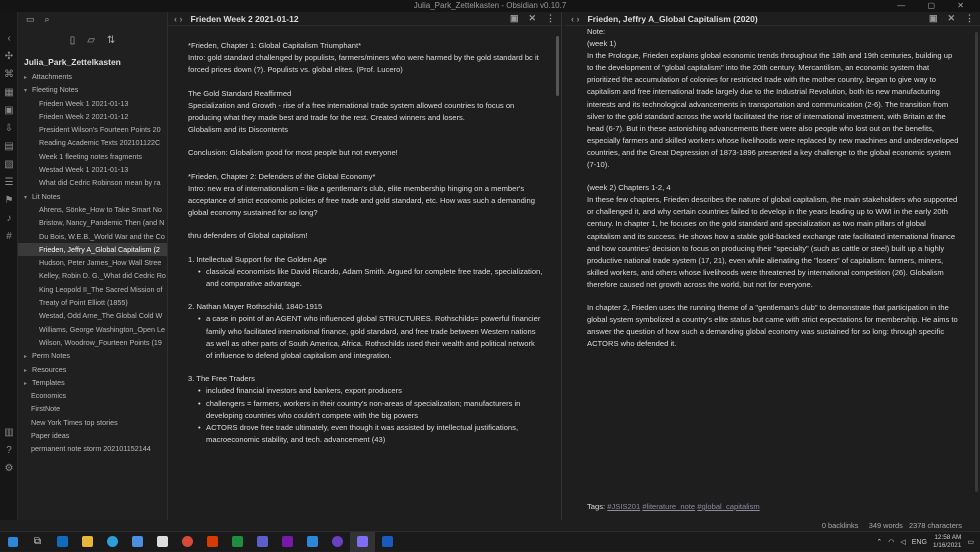 The height and width of the screenshot is (552, 980). I want to click on window-controls: — ▢ ✕, so click(935, 6).